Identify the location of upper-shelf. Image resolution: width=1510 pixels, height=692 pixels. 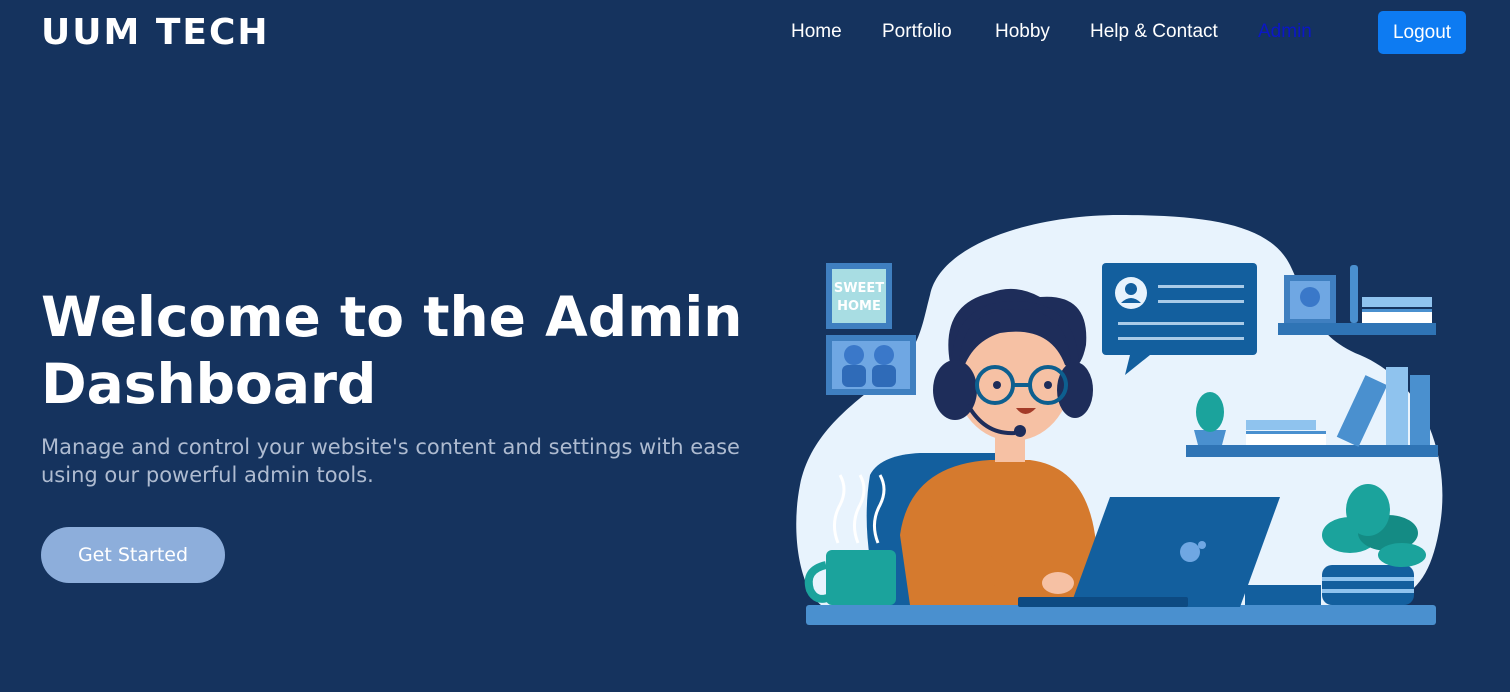
(1357, 329).